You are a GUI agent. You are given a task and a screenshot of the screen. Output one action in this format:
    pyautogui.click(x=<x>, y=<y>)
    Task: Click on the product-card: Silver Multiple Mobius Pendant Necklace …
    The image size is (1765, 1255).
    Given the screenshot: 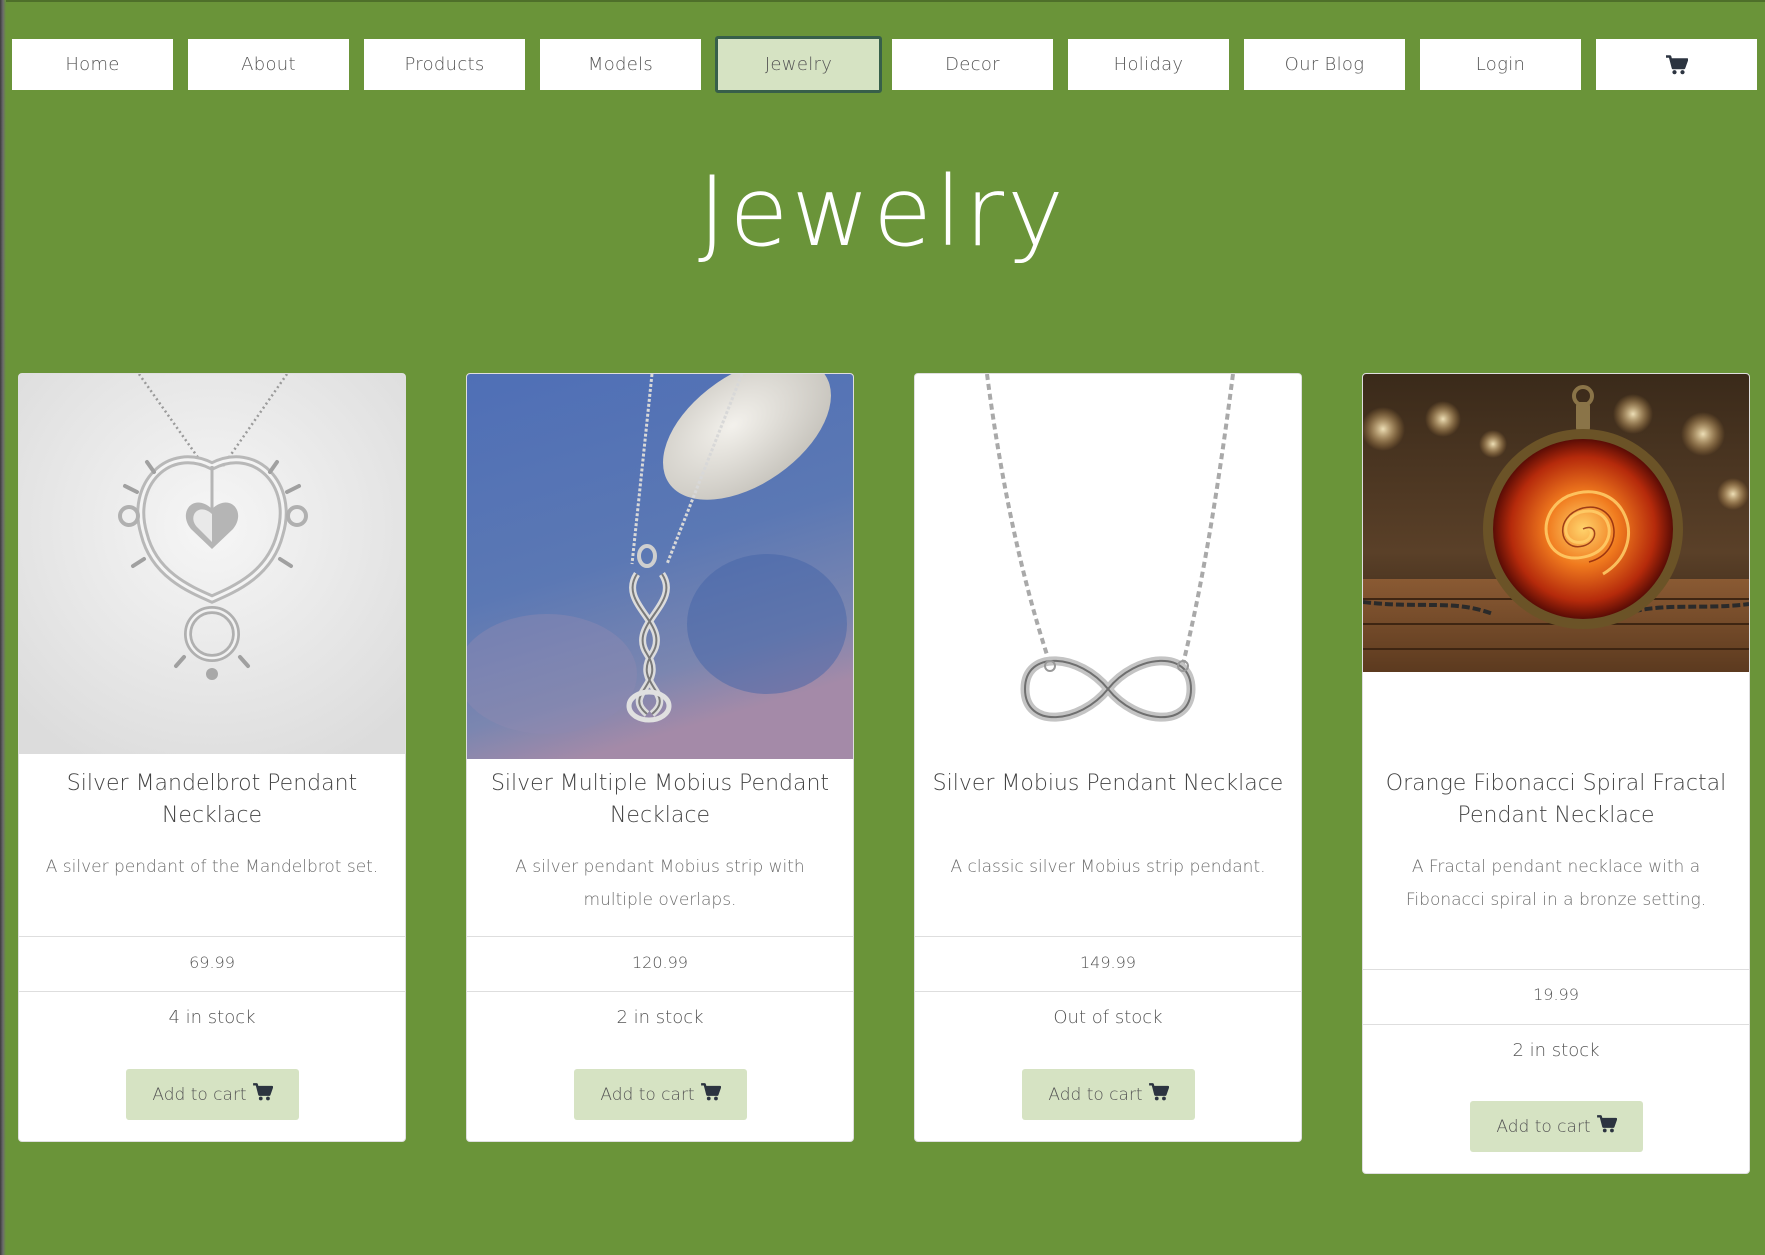 What is the action you would take?
    pyautogui.click(x=660, y=757)
    